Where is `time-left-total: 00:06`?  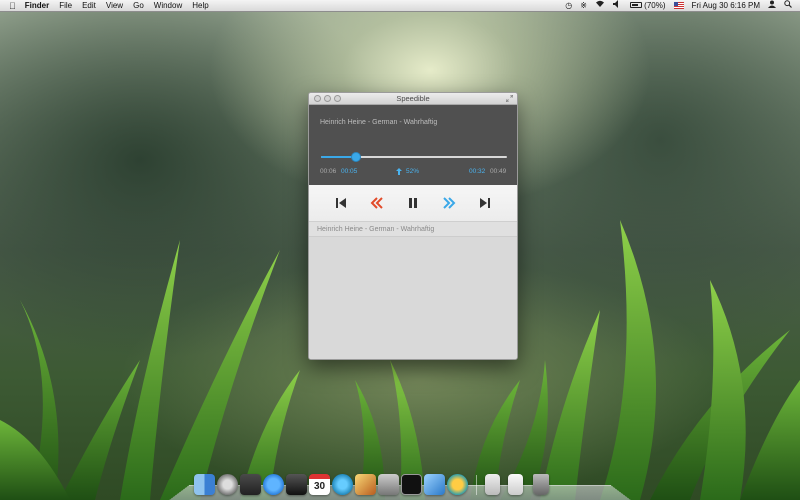 time-left-total: 00:06 is located at coordinates (328, 171).